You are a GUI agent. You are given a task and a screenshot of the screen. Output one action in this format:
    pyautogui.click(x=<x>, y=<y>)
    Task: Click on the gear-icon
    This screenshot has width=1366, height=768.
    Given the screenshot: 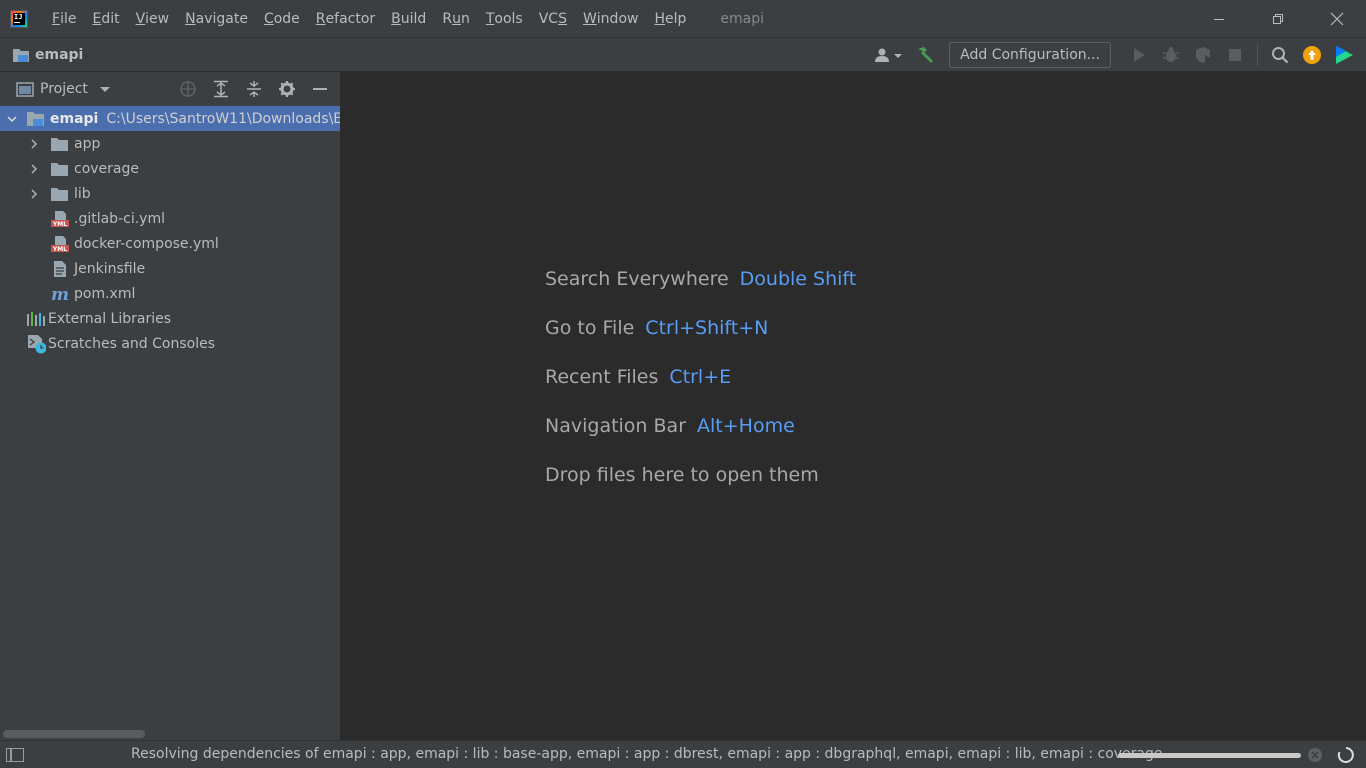 What is the action you would take?
    pyautogui.click(x=286, y=89)
    